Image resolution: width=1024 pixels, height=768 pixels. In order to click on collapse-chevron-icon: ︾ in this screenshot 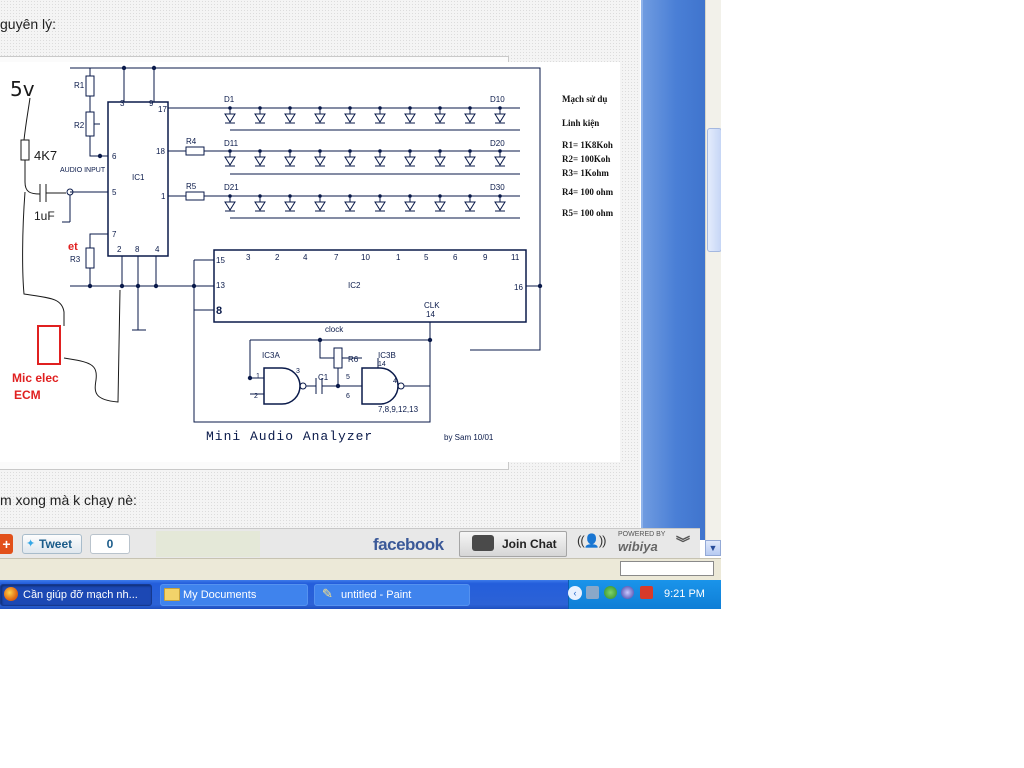, I will do `click(683, 543)`.